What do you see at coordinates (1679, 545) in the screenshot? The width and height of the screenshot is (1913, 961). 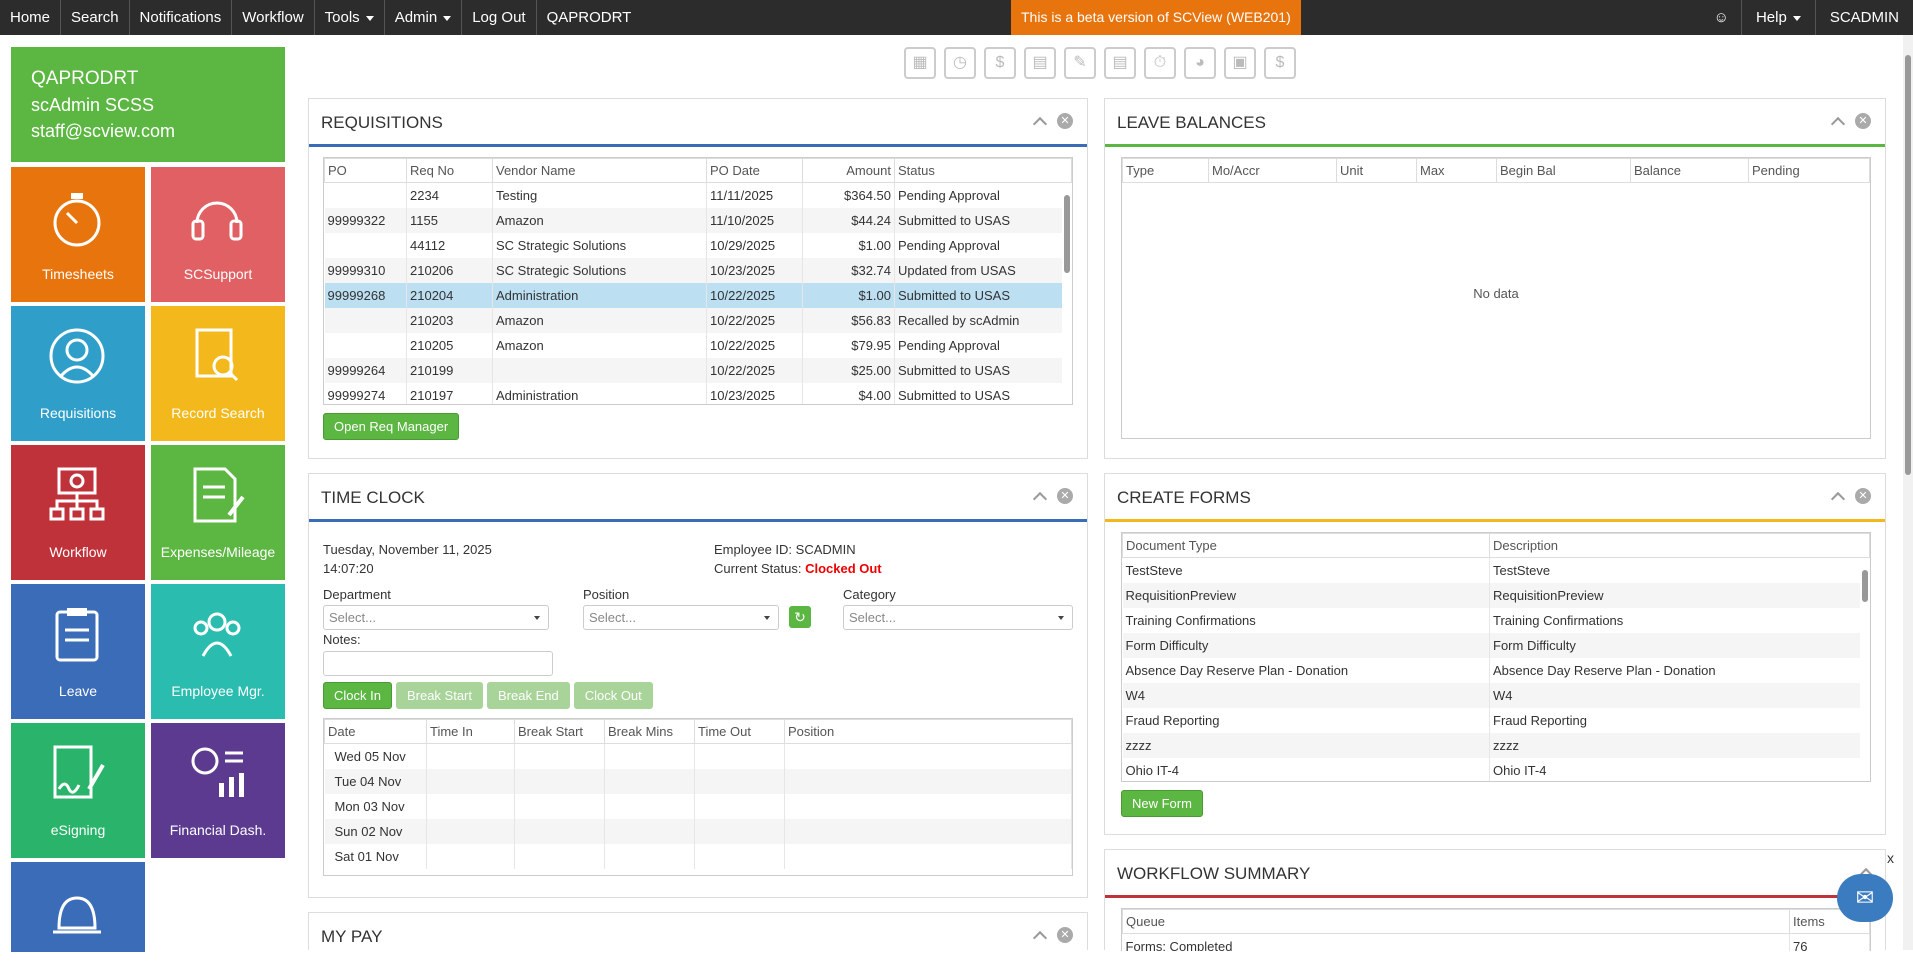 I see `column-header: Description` at bounding box center [1679, 545].